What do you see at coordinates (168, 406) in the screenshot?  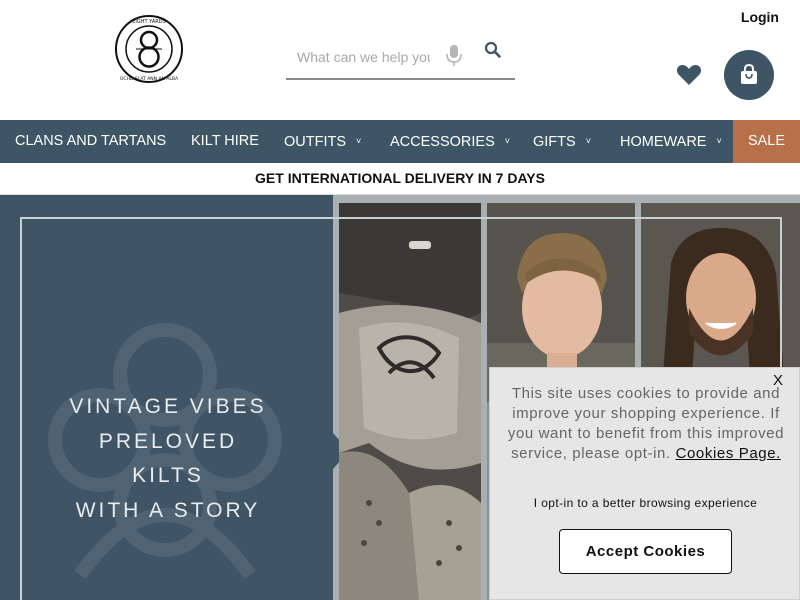 I see `hero-line: VINTAGE VIBES` at bounding box center [168, 406].